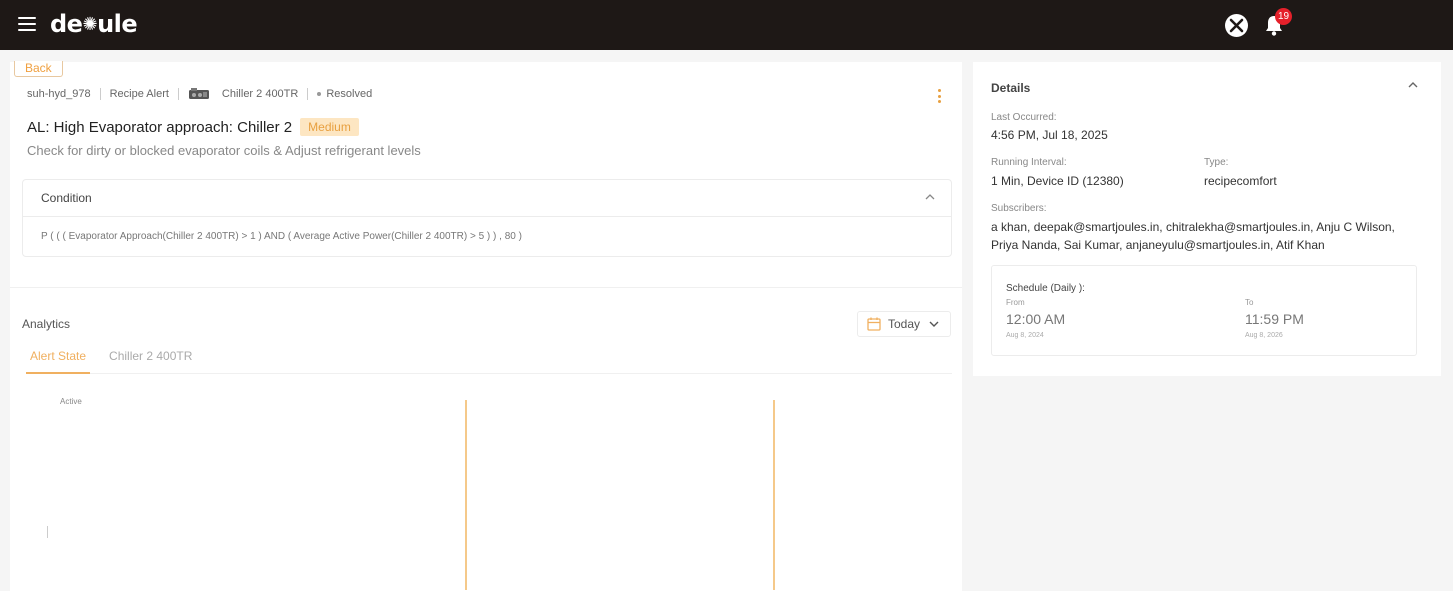  What do you see at coordinates (487, 198) in the screenshot?
I see `condition-header: Condition` at bounding box center [487, 198].